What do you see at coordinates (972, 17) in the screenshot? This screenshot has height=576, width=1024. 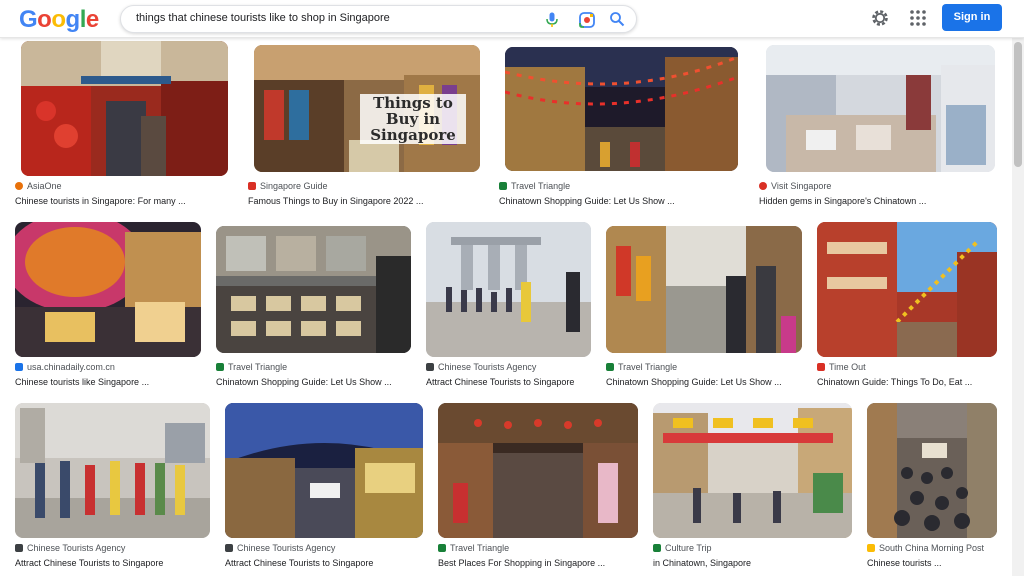 I see `sign-in-button: Sign in` at bounding box center [972, 17].